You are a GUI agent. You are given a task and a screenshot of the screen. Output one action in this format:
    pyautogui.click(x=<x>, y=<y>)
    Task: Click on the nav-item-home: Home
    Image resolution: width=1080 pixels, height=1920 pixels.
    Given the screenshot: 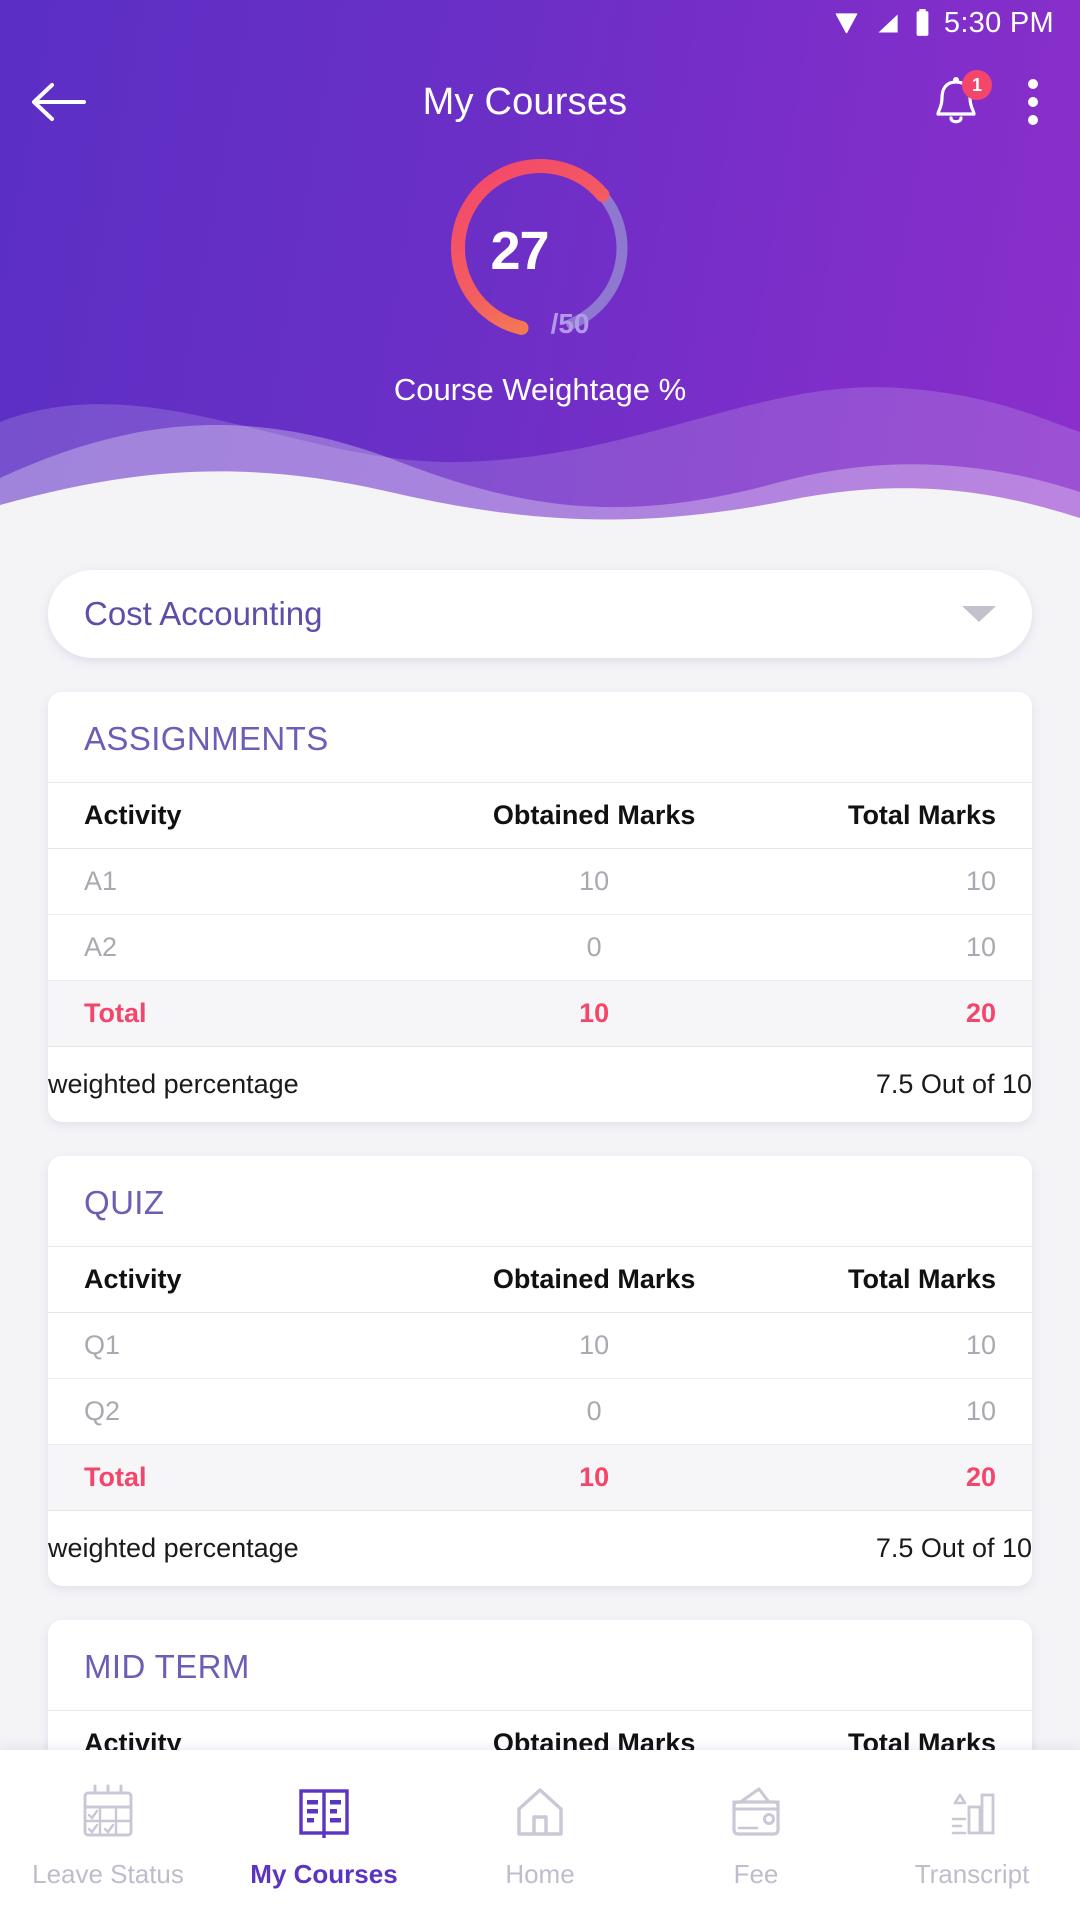 What is the action you would take?
    pyautogui.click(x=540, y=1835)
    